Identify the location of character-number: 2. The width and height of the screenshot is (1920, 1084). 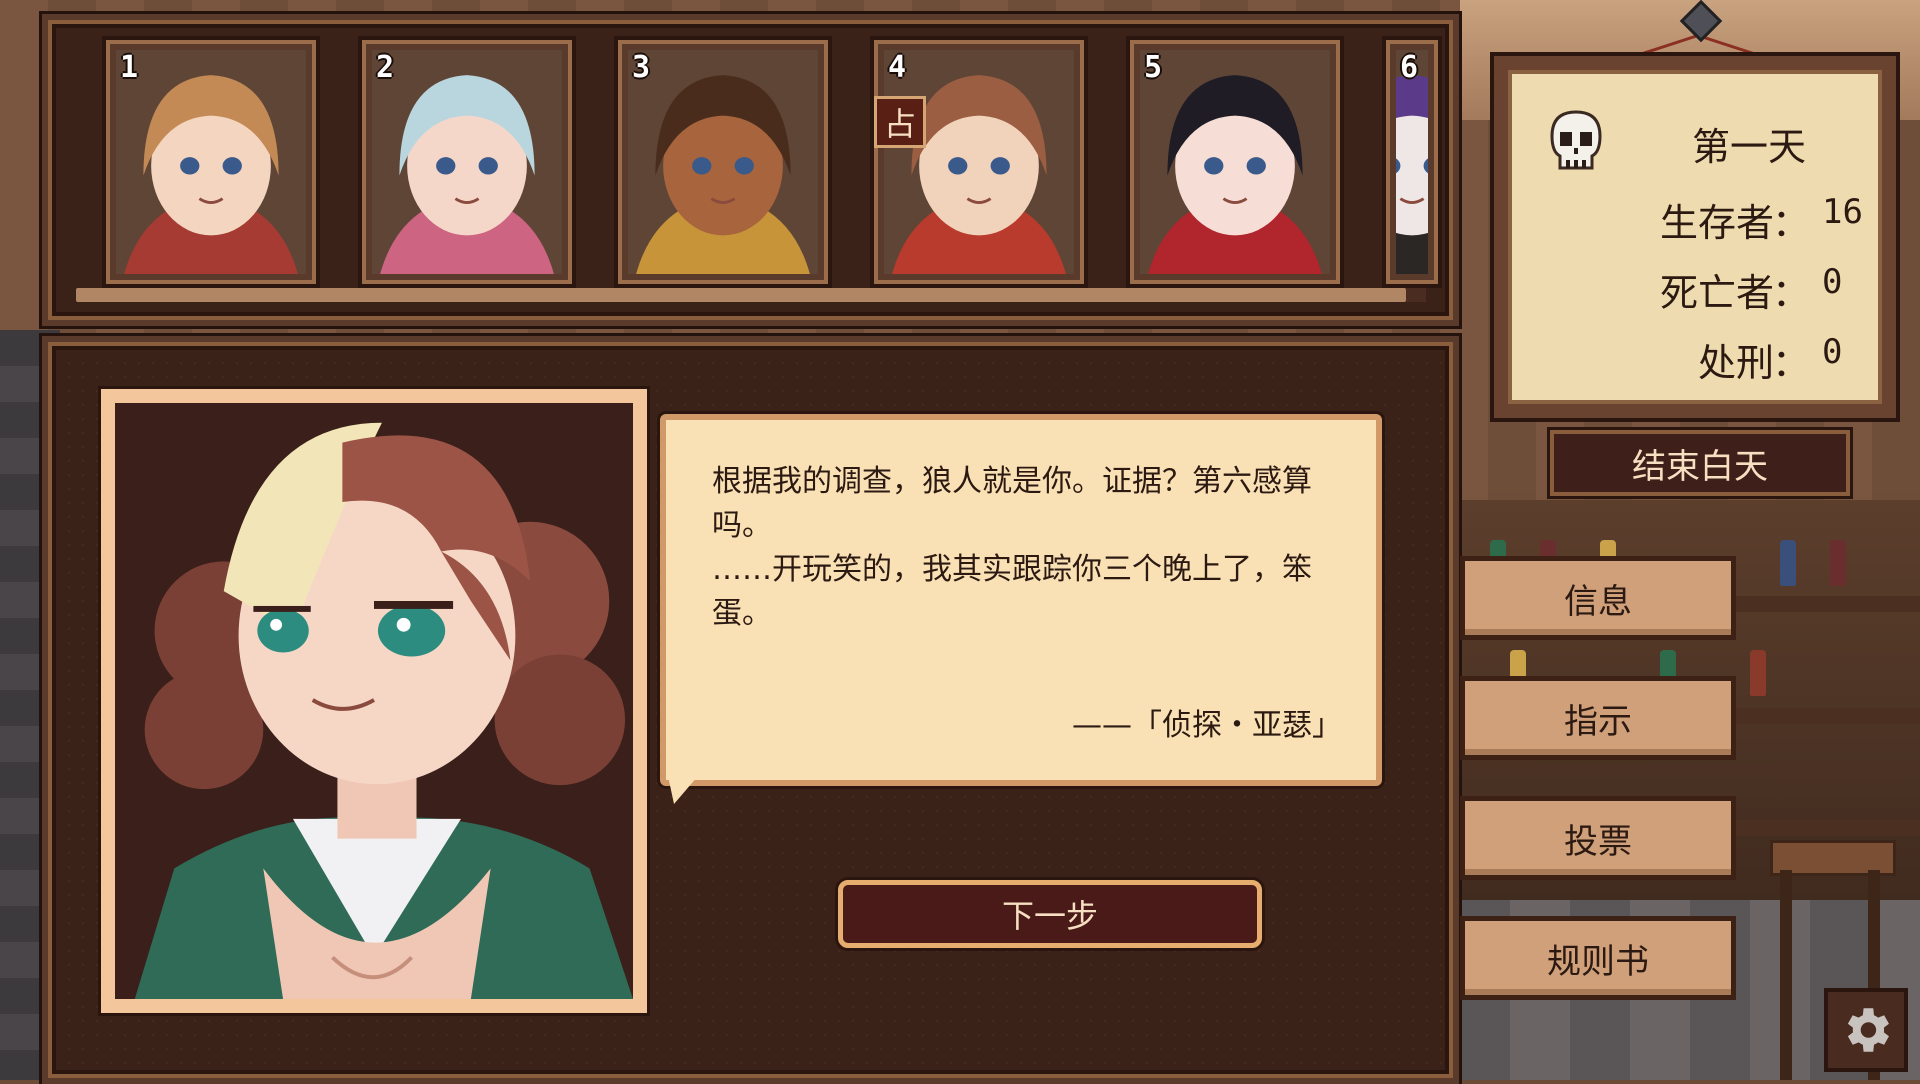
(385, 67).